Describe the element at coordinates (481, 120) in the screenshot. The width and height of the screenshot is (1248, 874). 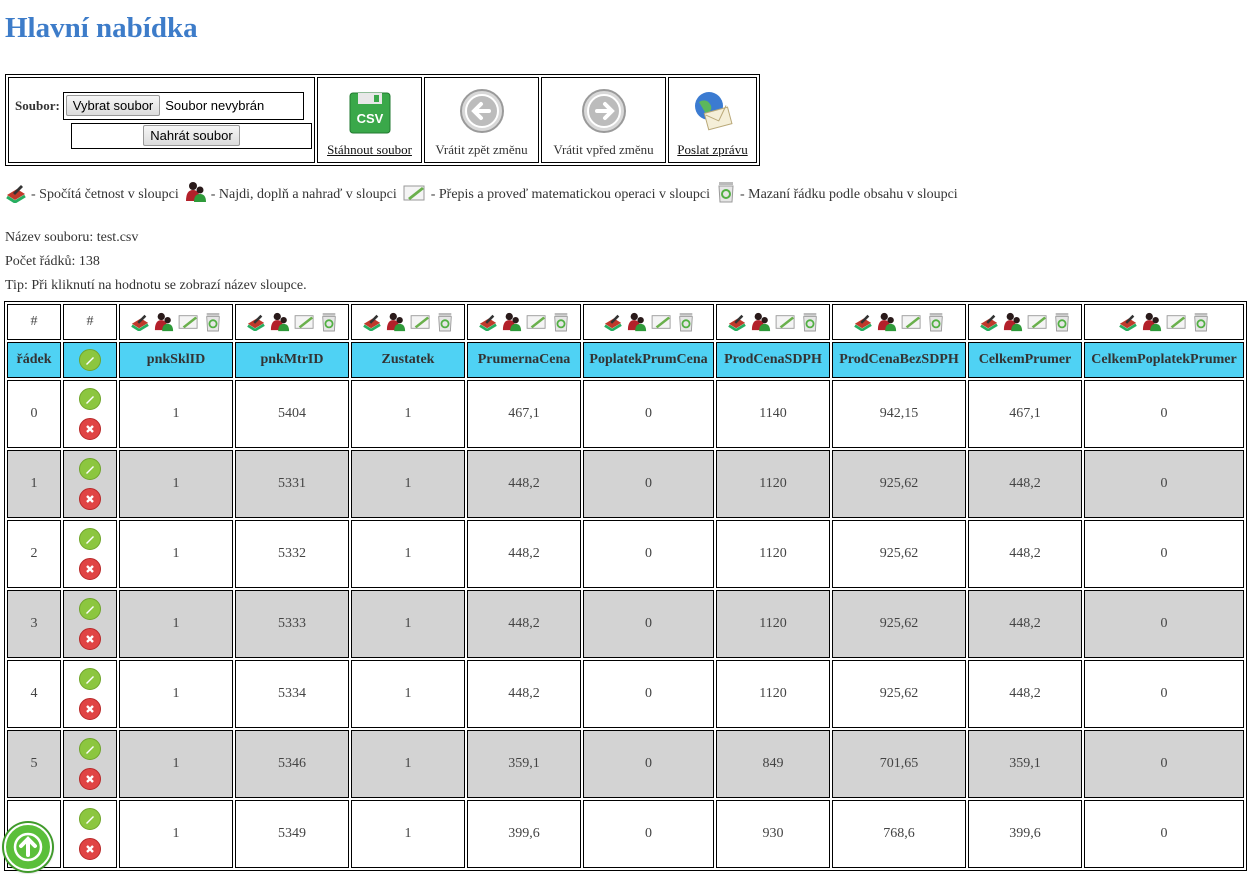
I see `undo-action: Vrátit zpět změnu` at that location.